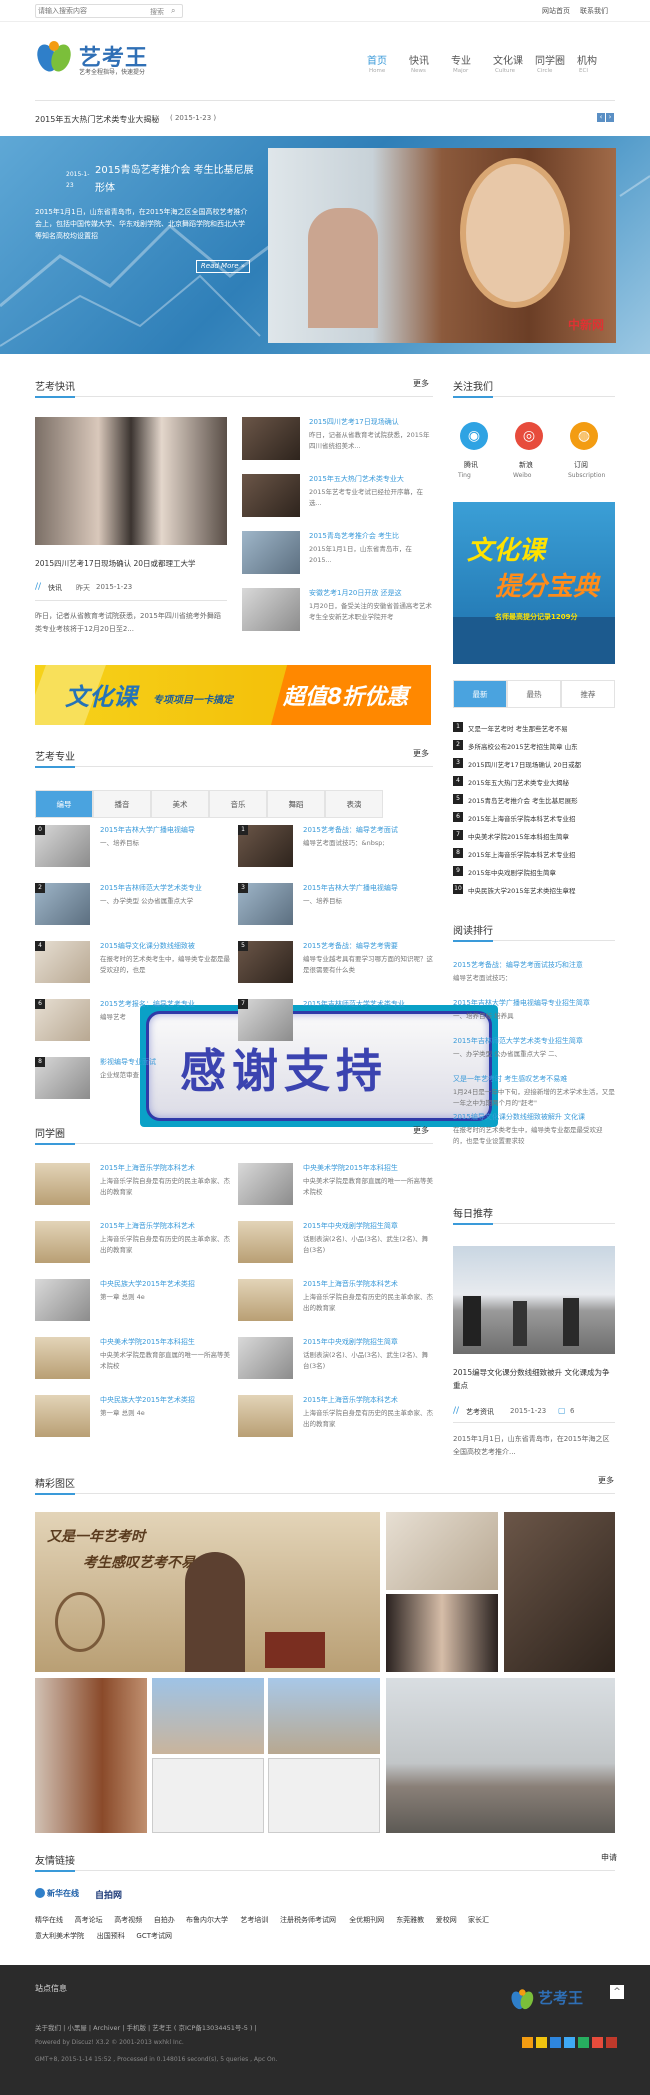 The image size is (650, 2095). What do you see at coordinates (207, 1920) in the screenshot?
I see `friend-link: 布鲁内尔大学` at bounding box center [207, 1920].